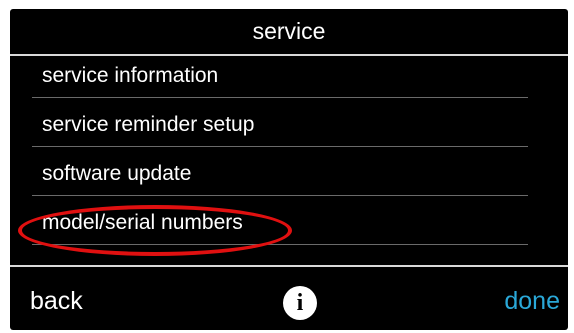  I want to click on menu-item-label: service information, so click(130, 75).